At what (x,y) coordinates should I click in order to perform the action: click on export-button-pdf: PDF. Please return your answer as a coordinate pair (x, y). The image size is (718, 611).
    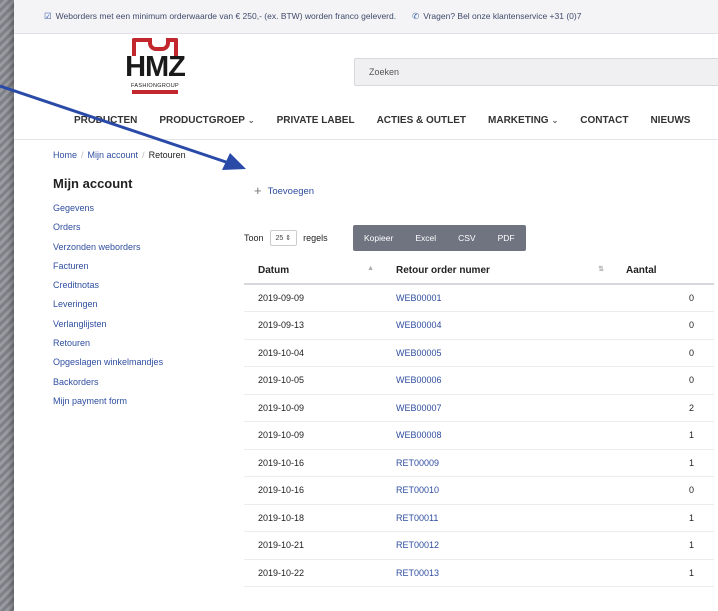
    Looking at the image, I should click on (506, 238).